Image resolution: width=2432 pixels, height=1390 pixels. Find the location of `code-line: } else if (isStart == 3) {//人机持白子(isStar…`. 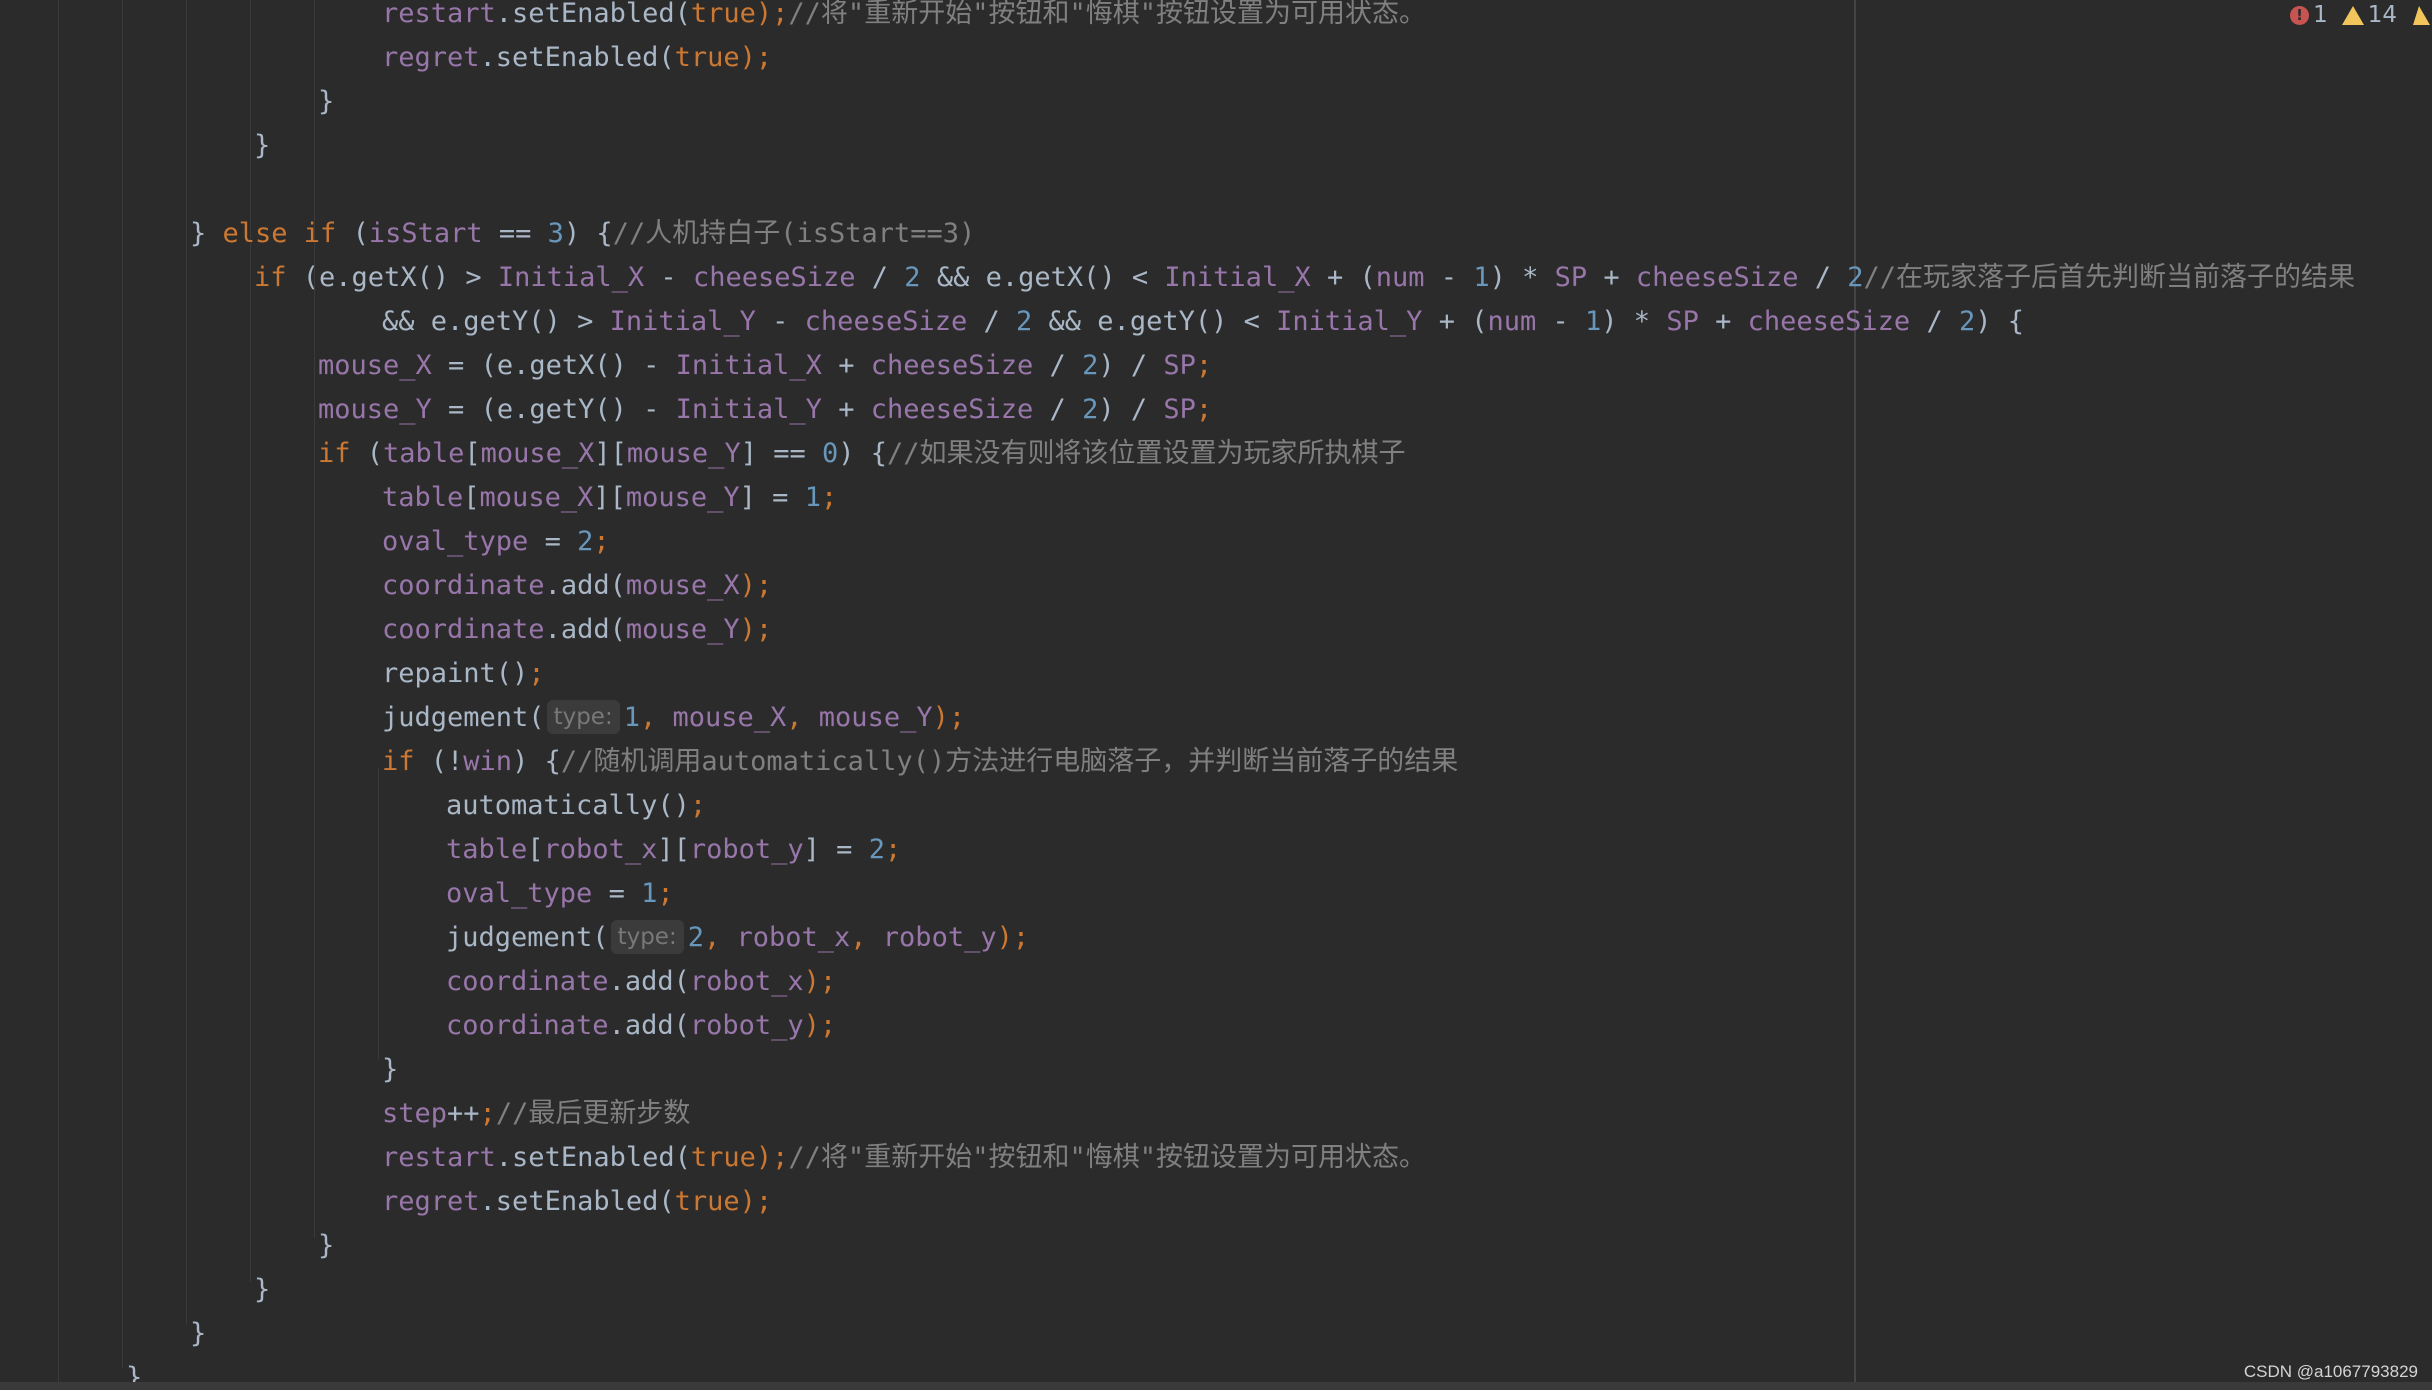

code-line: } else if (isStart == 3) {//人机持白子(isStar… is located at coordinates (582, 234).